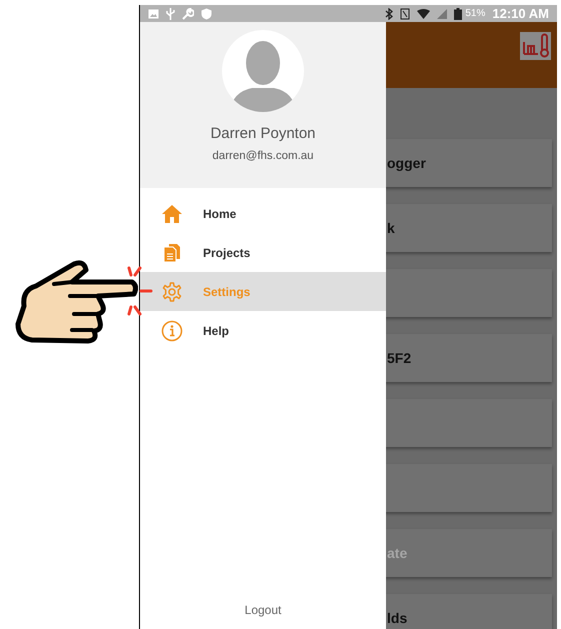  I want to click on card-title: ogger, so click(406, 163).